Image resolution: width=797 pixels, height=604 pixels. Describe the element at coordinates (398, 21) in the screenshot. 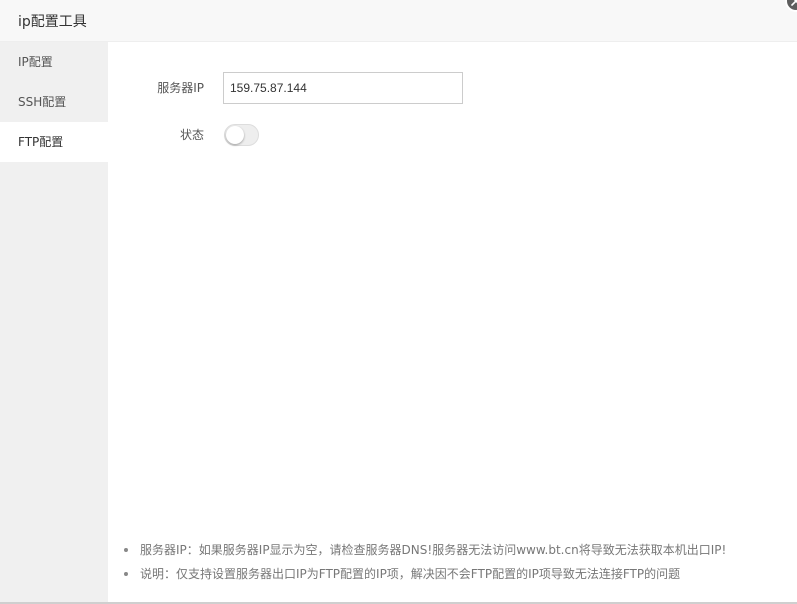

I see `dialog-titlebar: ip配置工具` at that location.